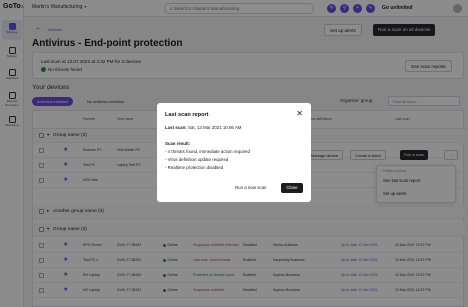  What do you see at coordinates (251, 187) in the screenshot?
I see `run-new-scan-button: Run a new scan` at bounding box center [251, 187].